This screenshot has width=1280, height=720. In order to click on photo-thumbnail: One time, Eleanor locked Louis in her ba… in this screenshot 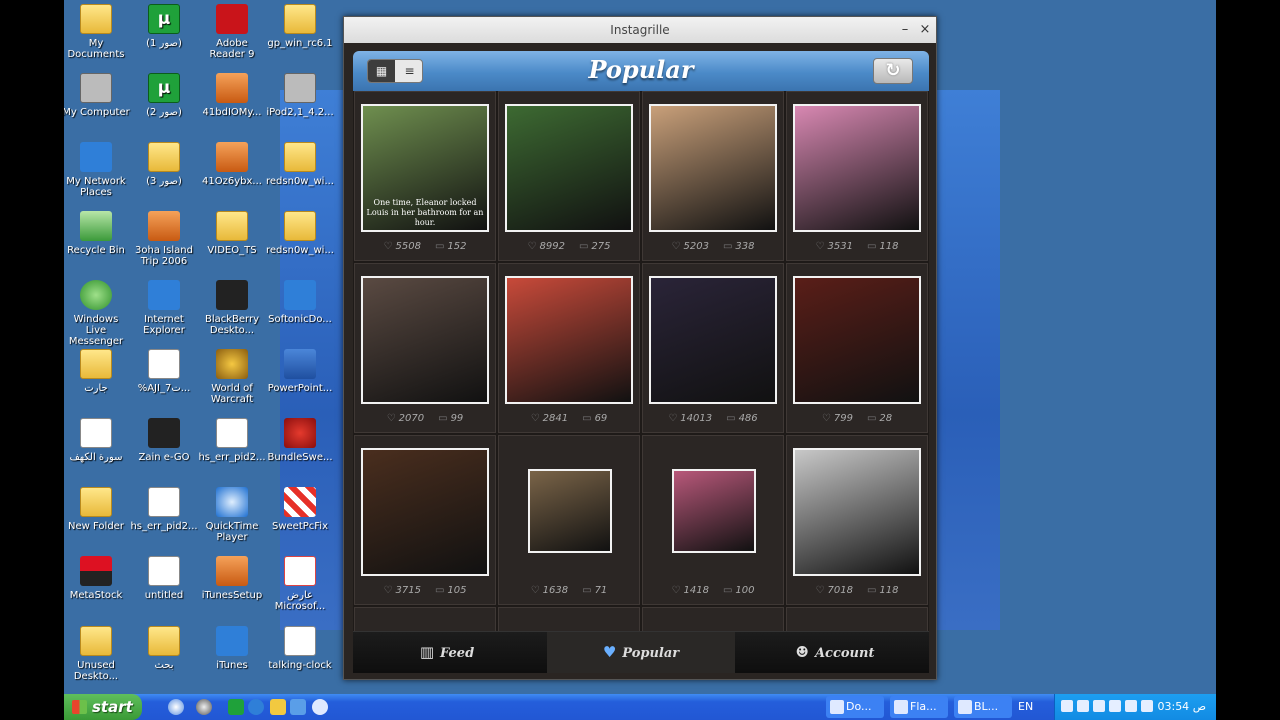, I will do `click(425, 168)`.